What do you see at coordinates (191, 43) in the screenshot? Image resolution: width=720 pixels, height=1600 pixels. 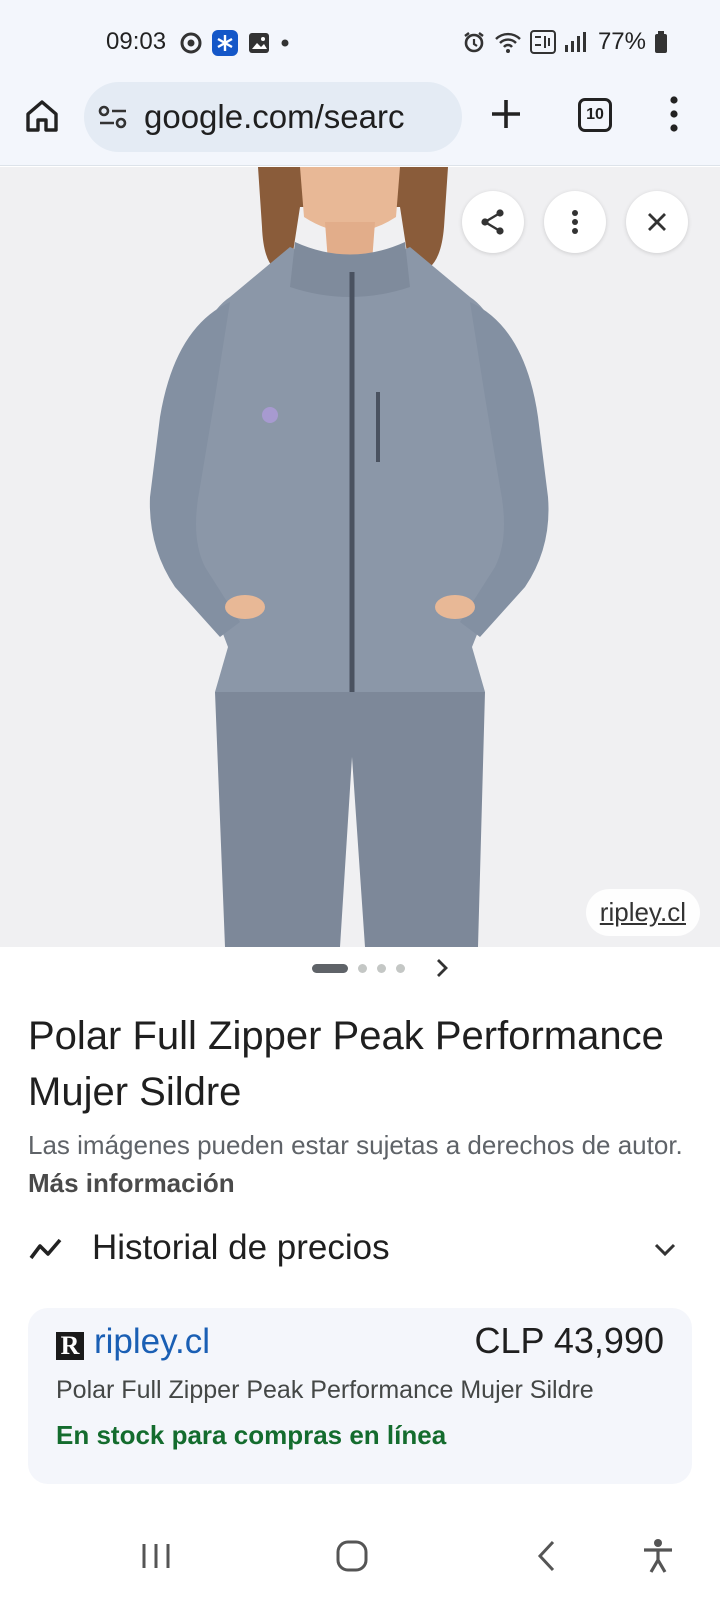 I see `chrome-icon` at bounding box center [191, 43].